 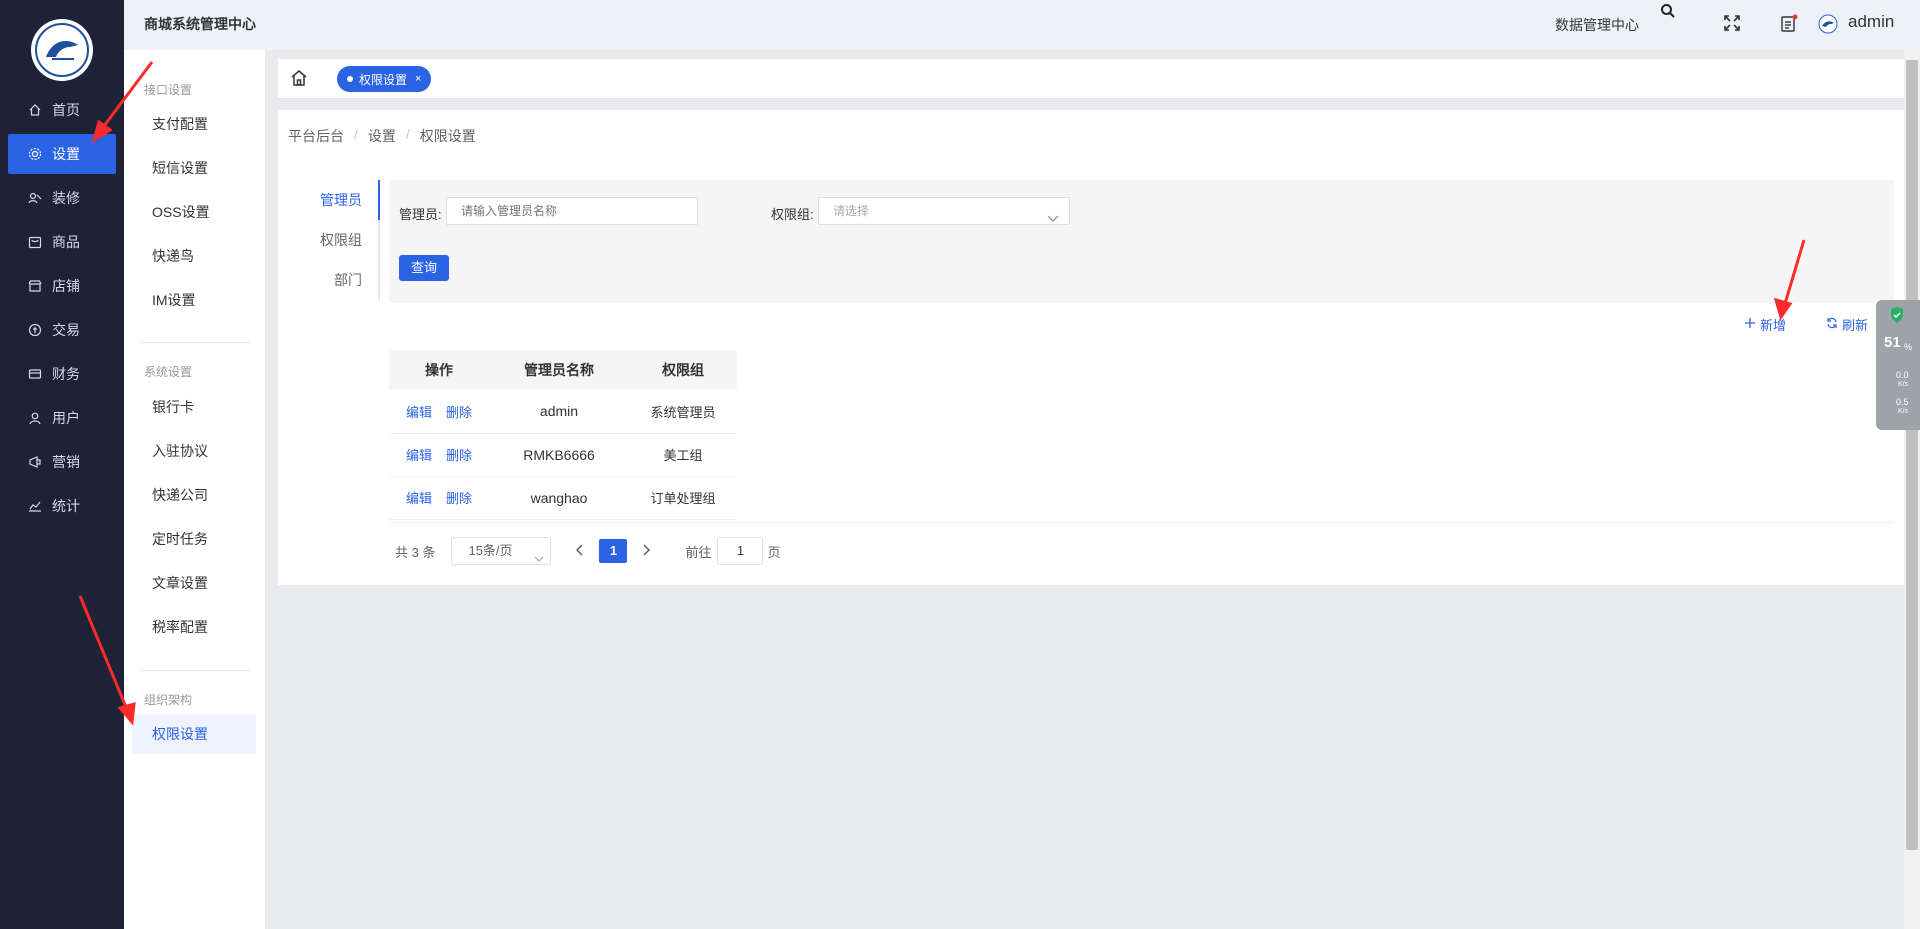 What do you see at coordinates (200, 24) in the screenshot?
I see `brand-title: 商城系统管理中心` at bounding box center [200, 24].